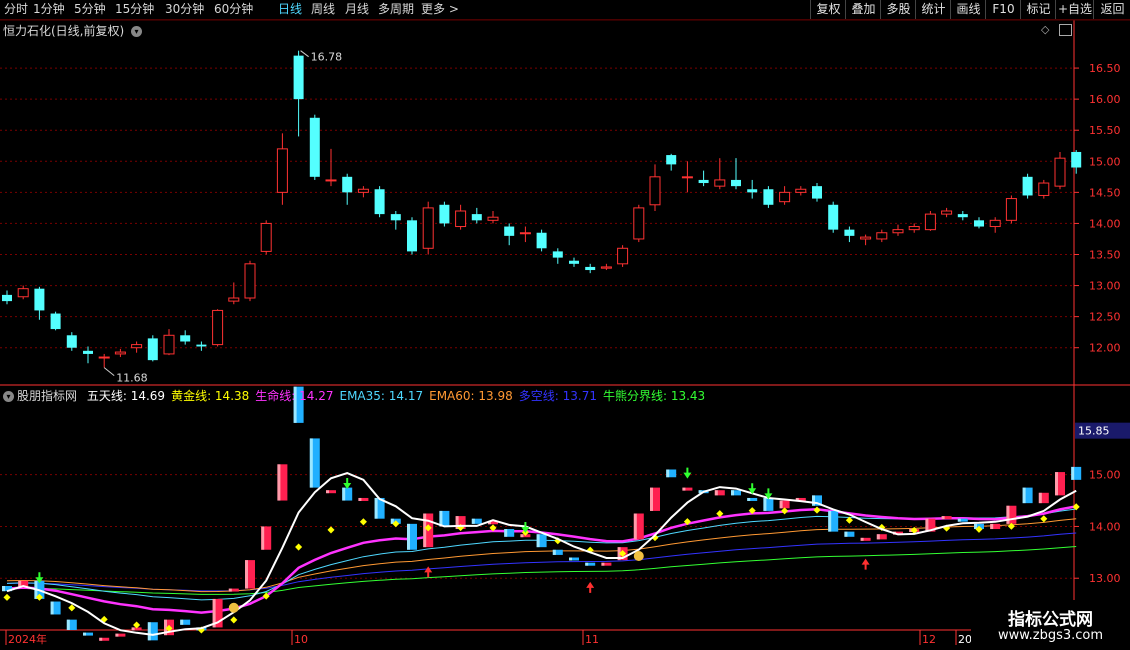 Image resolution: width=1130 pixels, height=650 pixels. What do you see at coordinates (1105, 578) in the screenshot?
I see `indicator-y-tick-label: 13.00` at bounding box center [1105, 578].